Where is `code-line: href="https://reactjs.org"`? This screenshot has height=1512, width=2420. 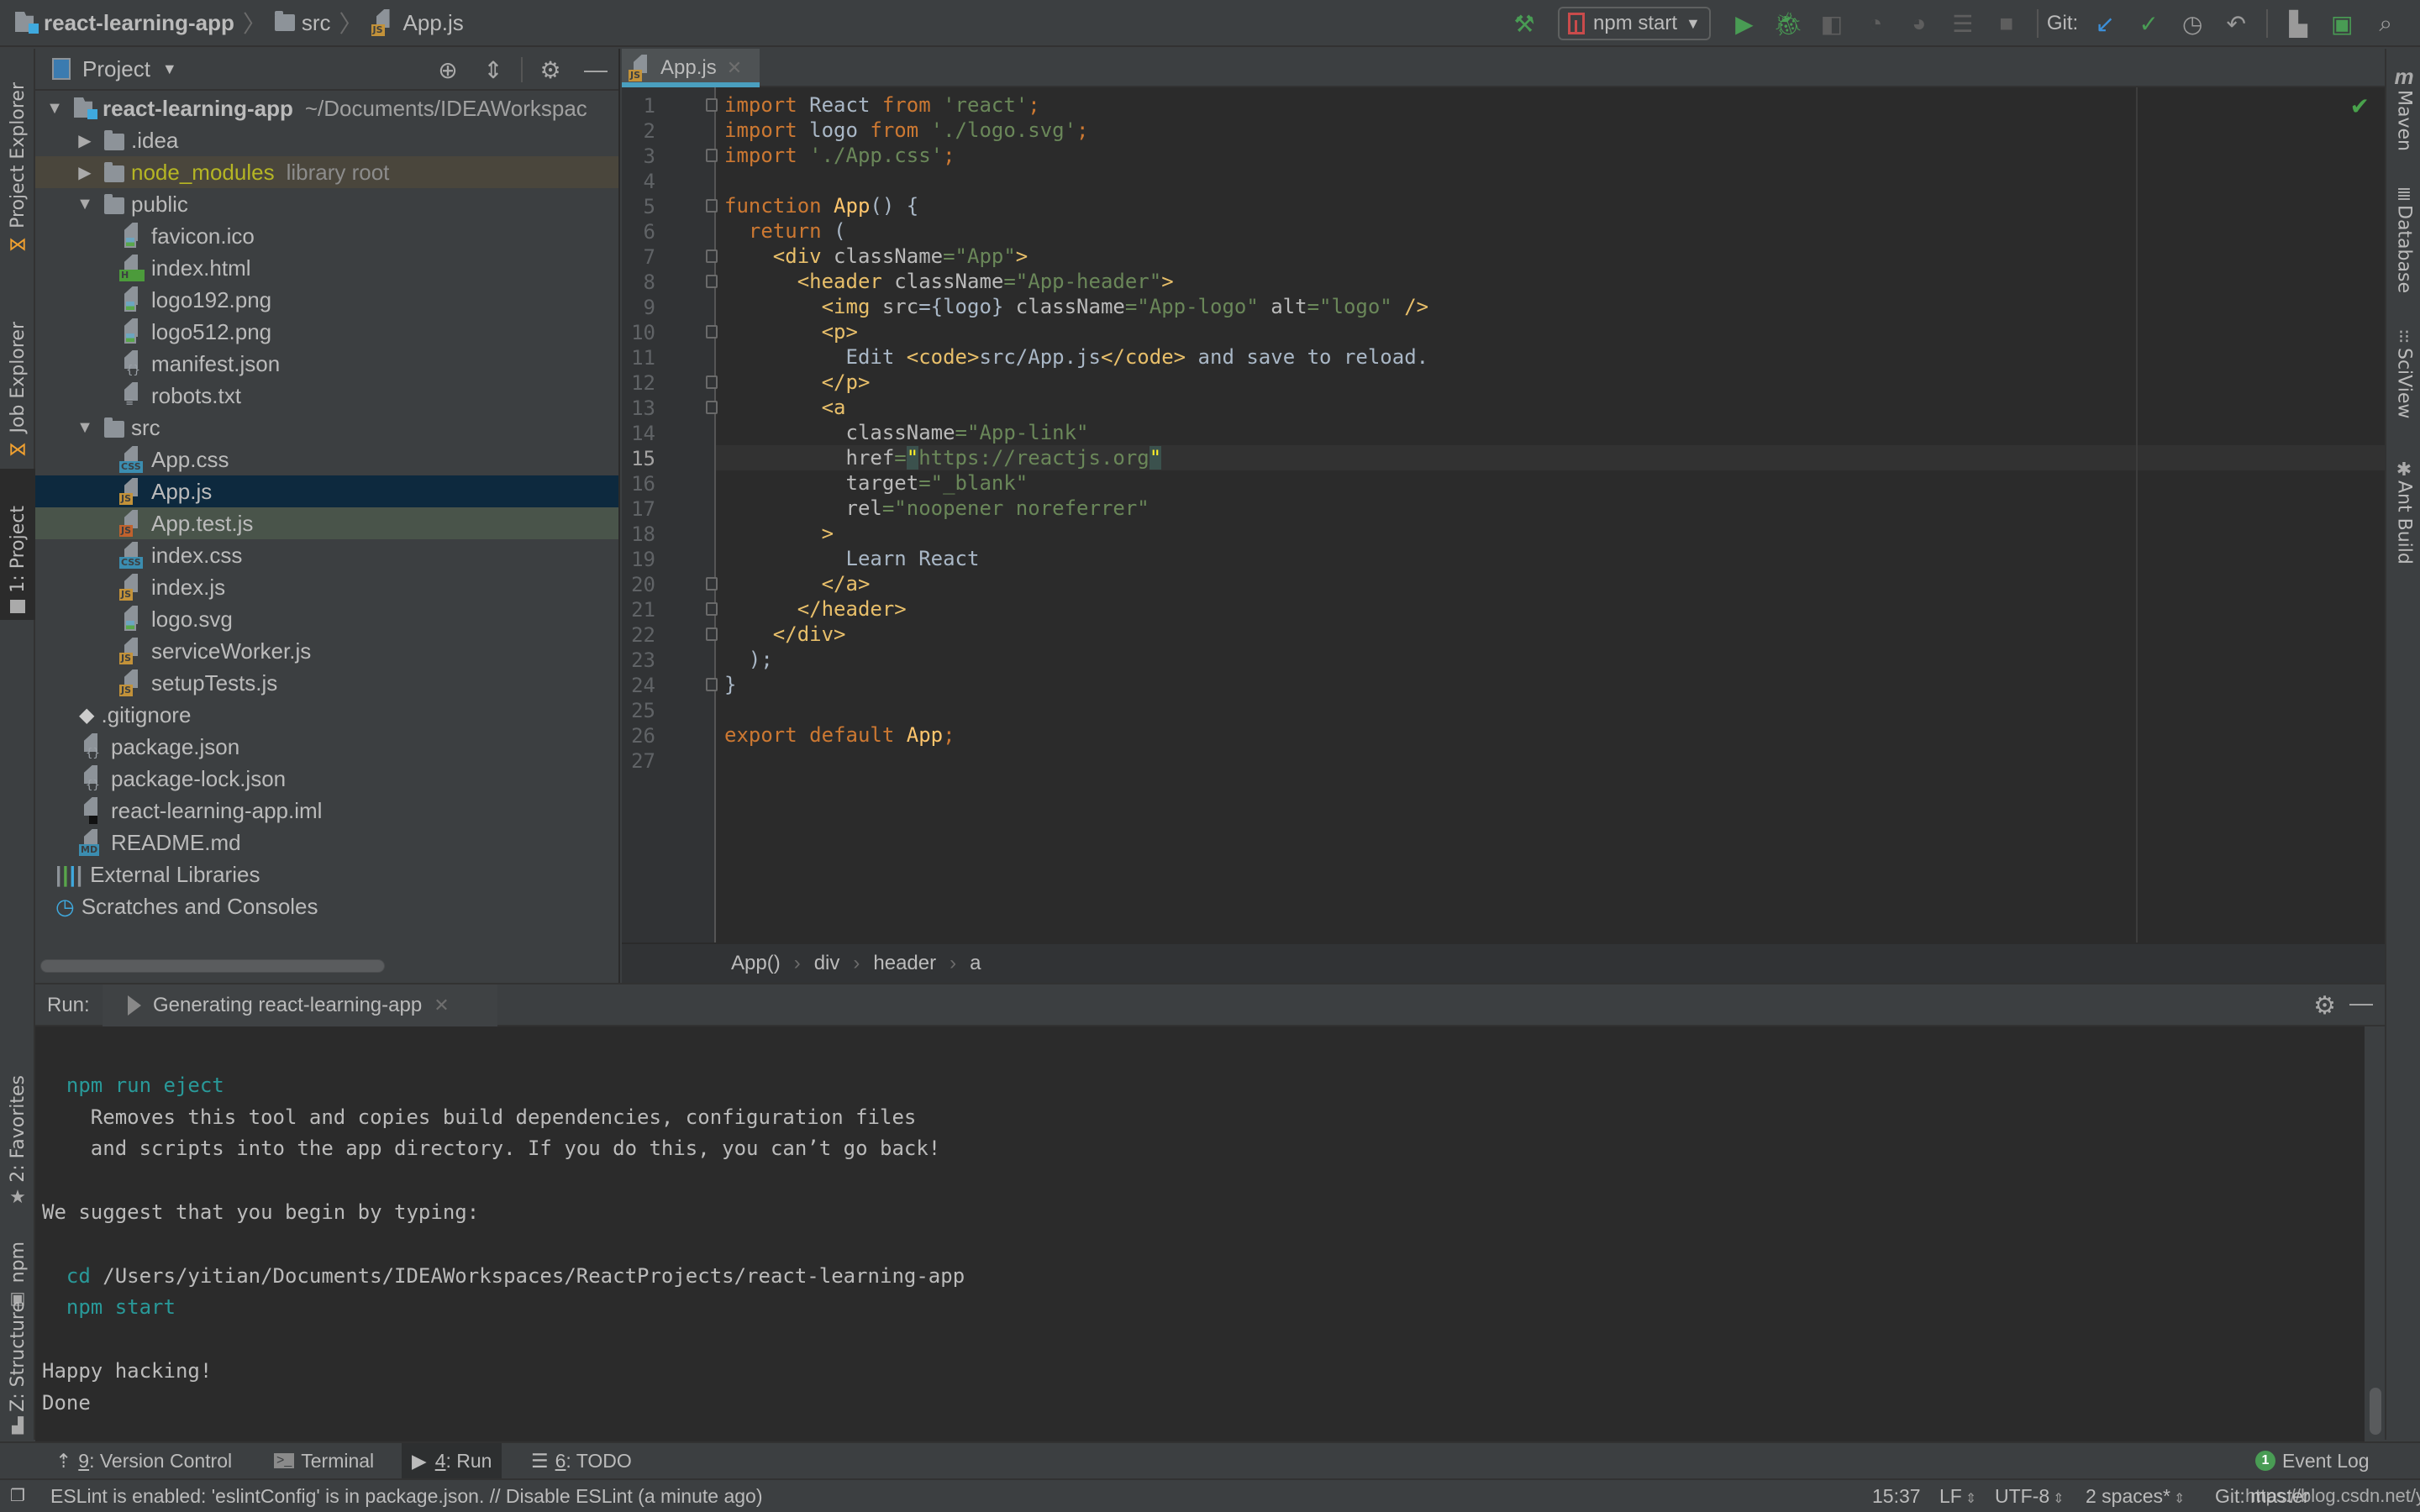
code-line: href="https://reactjs.org" is located at coordinates (943, 457).